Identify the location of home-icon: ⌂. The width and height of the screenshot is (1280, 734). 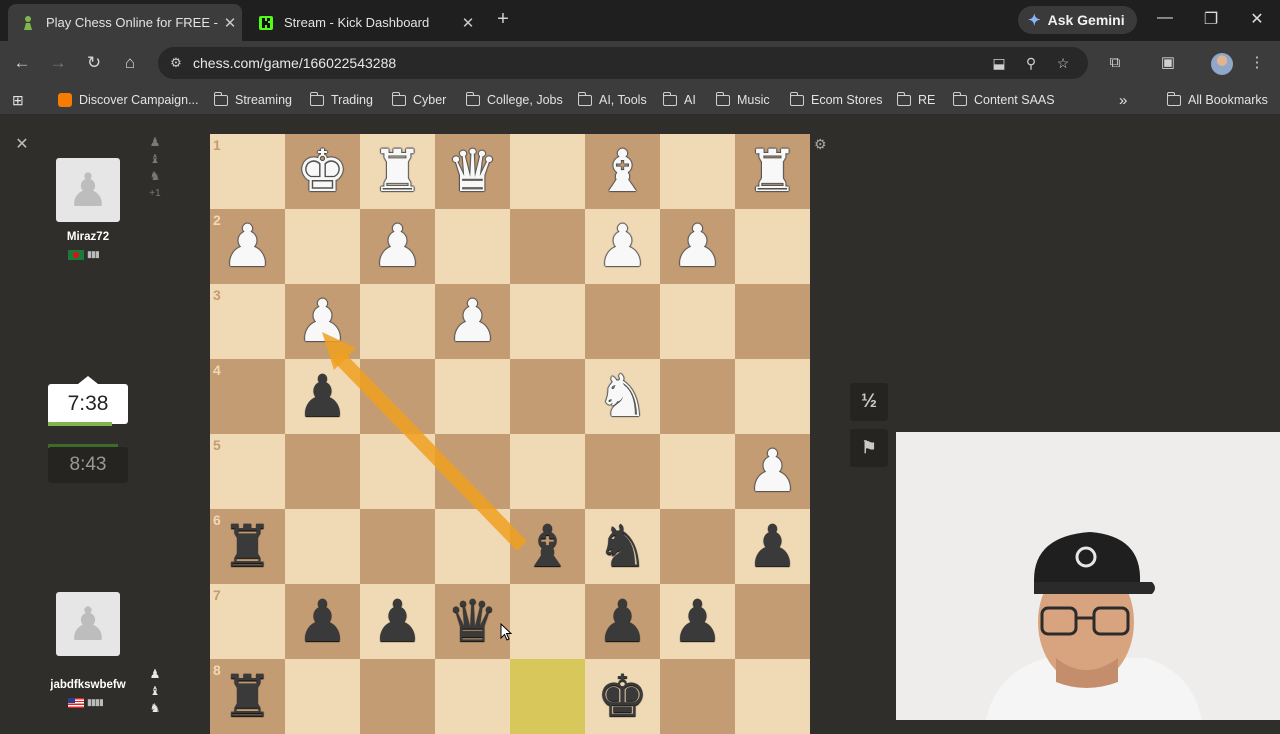
(130, 63).